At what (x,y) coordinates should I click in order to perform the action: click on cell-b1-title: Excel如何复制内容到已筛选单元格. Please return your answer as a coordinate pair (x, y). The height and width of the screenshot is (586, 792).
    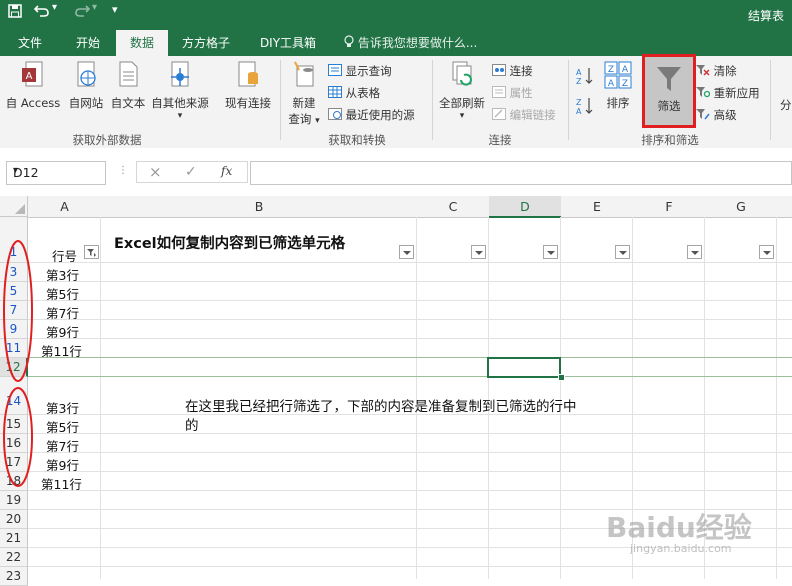
    Looking at the image, I should click on (229, 242).